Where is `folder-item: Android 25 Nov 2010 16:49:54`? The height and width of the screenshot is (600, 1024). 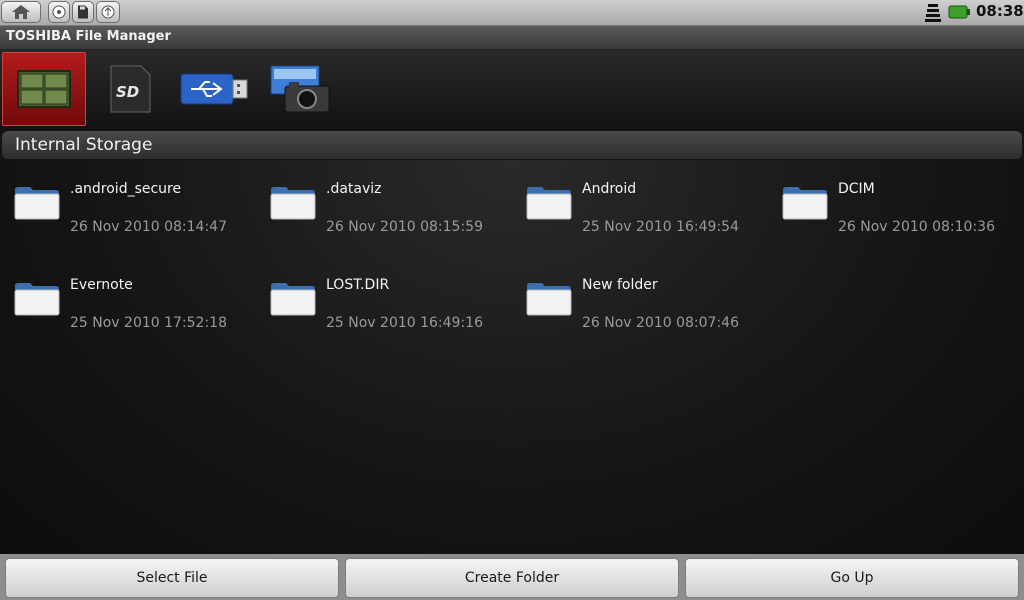 folder-item: Android 25 Nov 2010 16:49:54 is located at coordinates (640, 200).